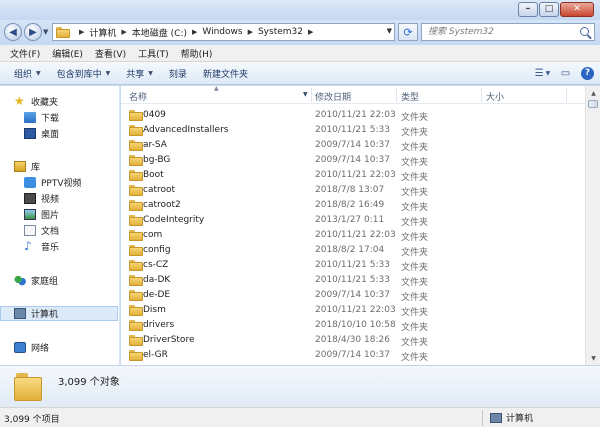  I want to click on menu-file: 文件(F), so click(25, 53).